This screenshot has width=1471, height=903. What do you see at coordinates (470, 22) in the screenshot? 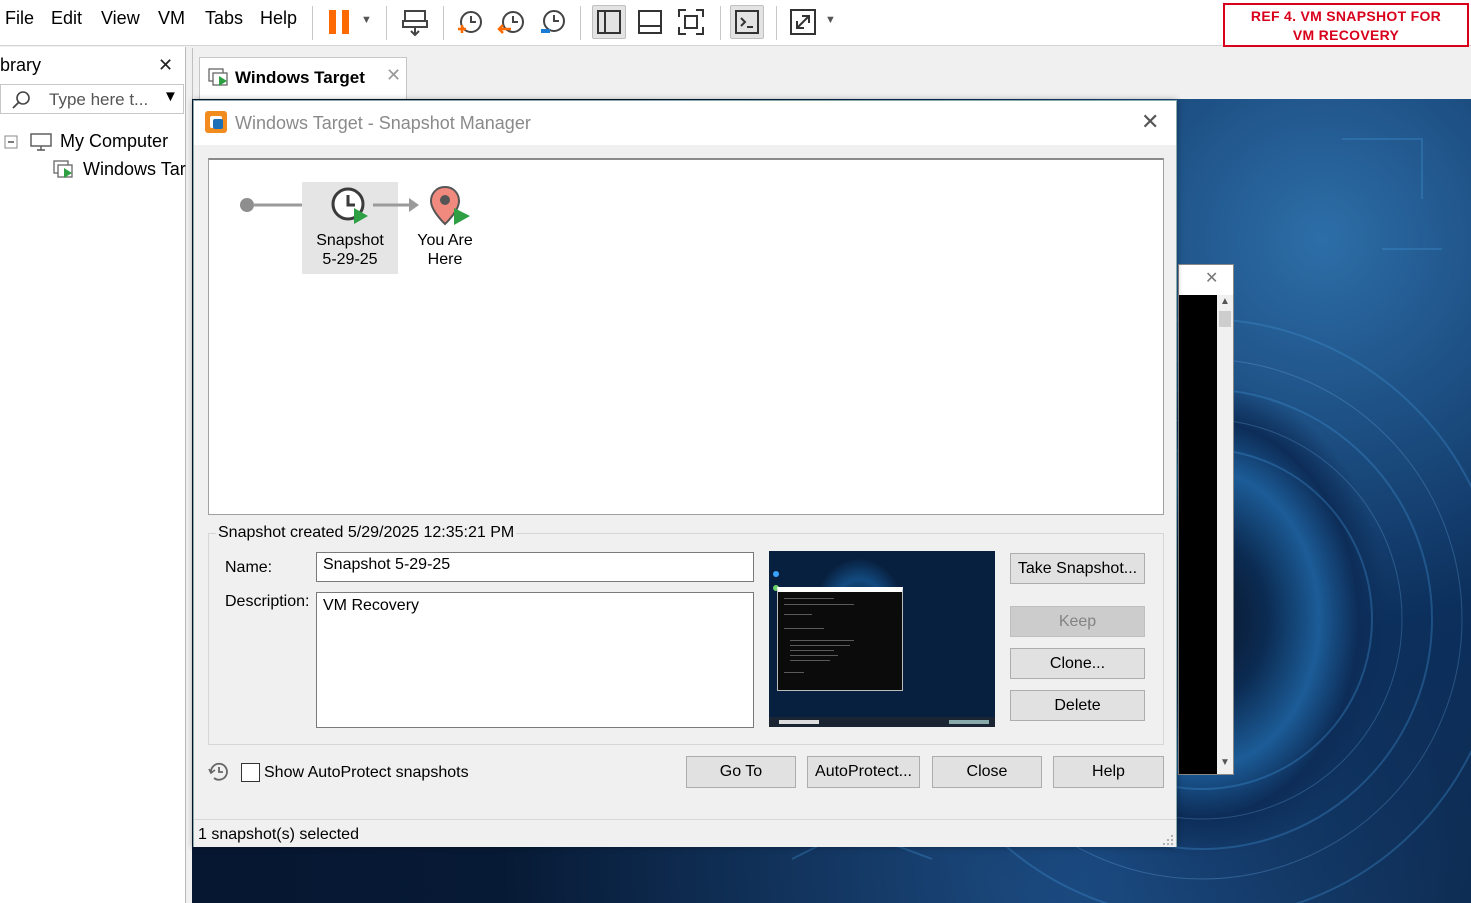
I see `take-snapshot-icon` at bounding box center [470, 22].